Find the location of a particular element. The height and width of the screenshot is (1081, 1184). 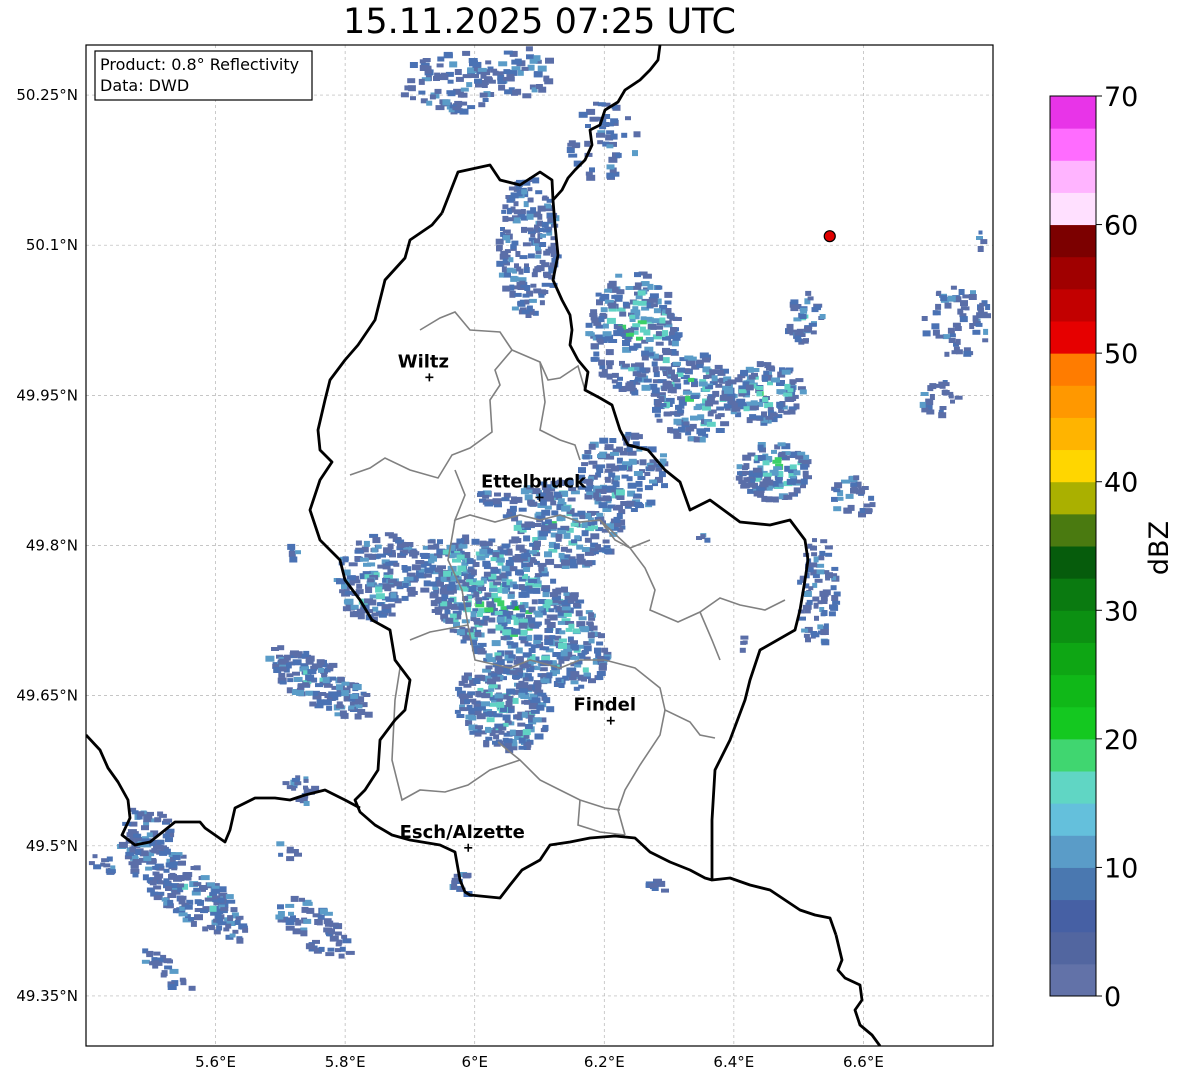

lat-tick-label: 49.65°N is located at coordinates (47, 696).